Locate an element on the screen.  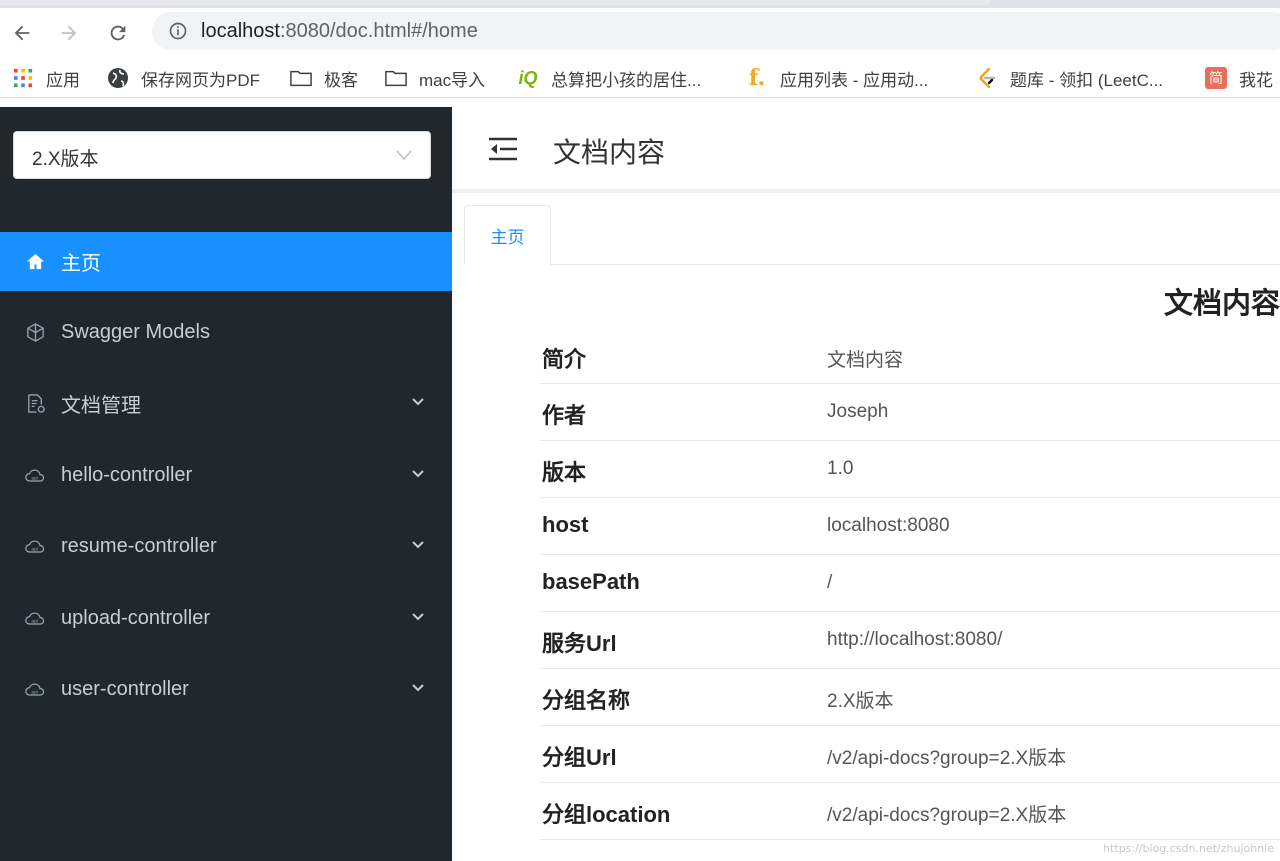
row-value: / is located at coordinates (830, 582).